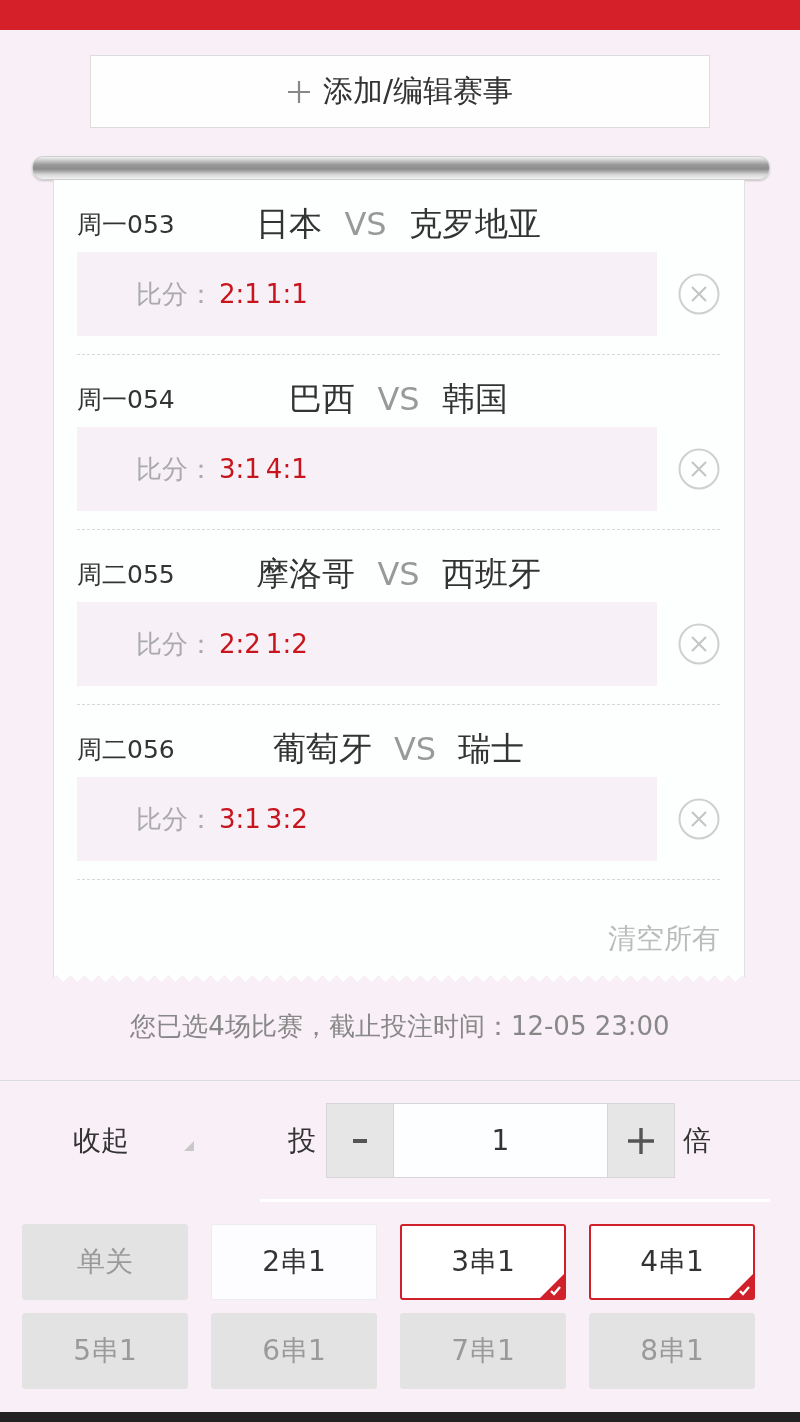 This screenshot has width=800, height=1422. I want to click on away-team: 克罗地亚, so click(474, 223).